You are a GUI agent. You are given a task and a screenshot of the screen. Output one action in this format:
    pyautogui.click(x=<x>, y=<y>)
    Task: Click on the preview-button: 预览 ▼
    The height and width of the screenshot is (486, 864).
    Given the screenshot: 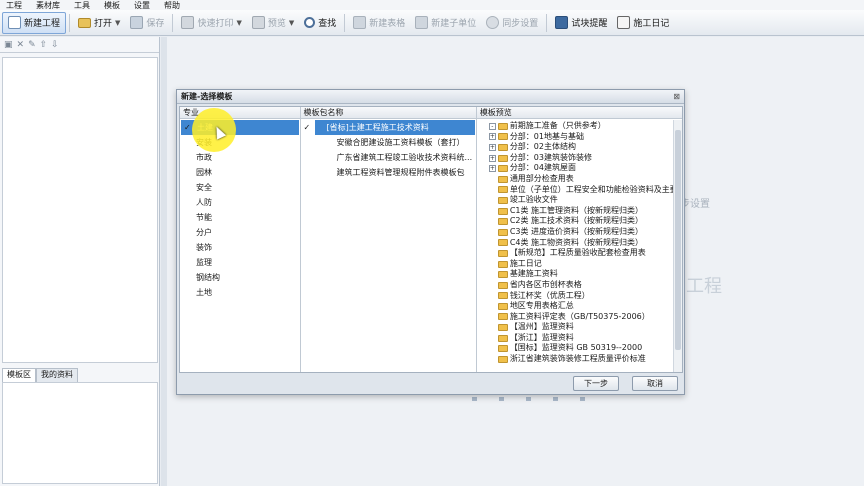 What is the action you would take?
    pyautogui.click(x=273, y=23)
    